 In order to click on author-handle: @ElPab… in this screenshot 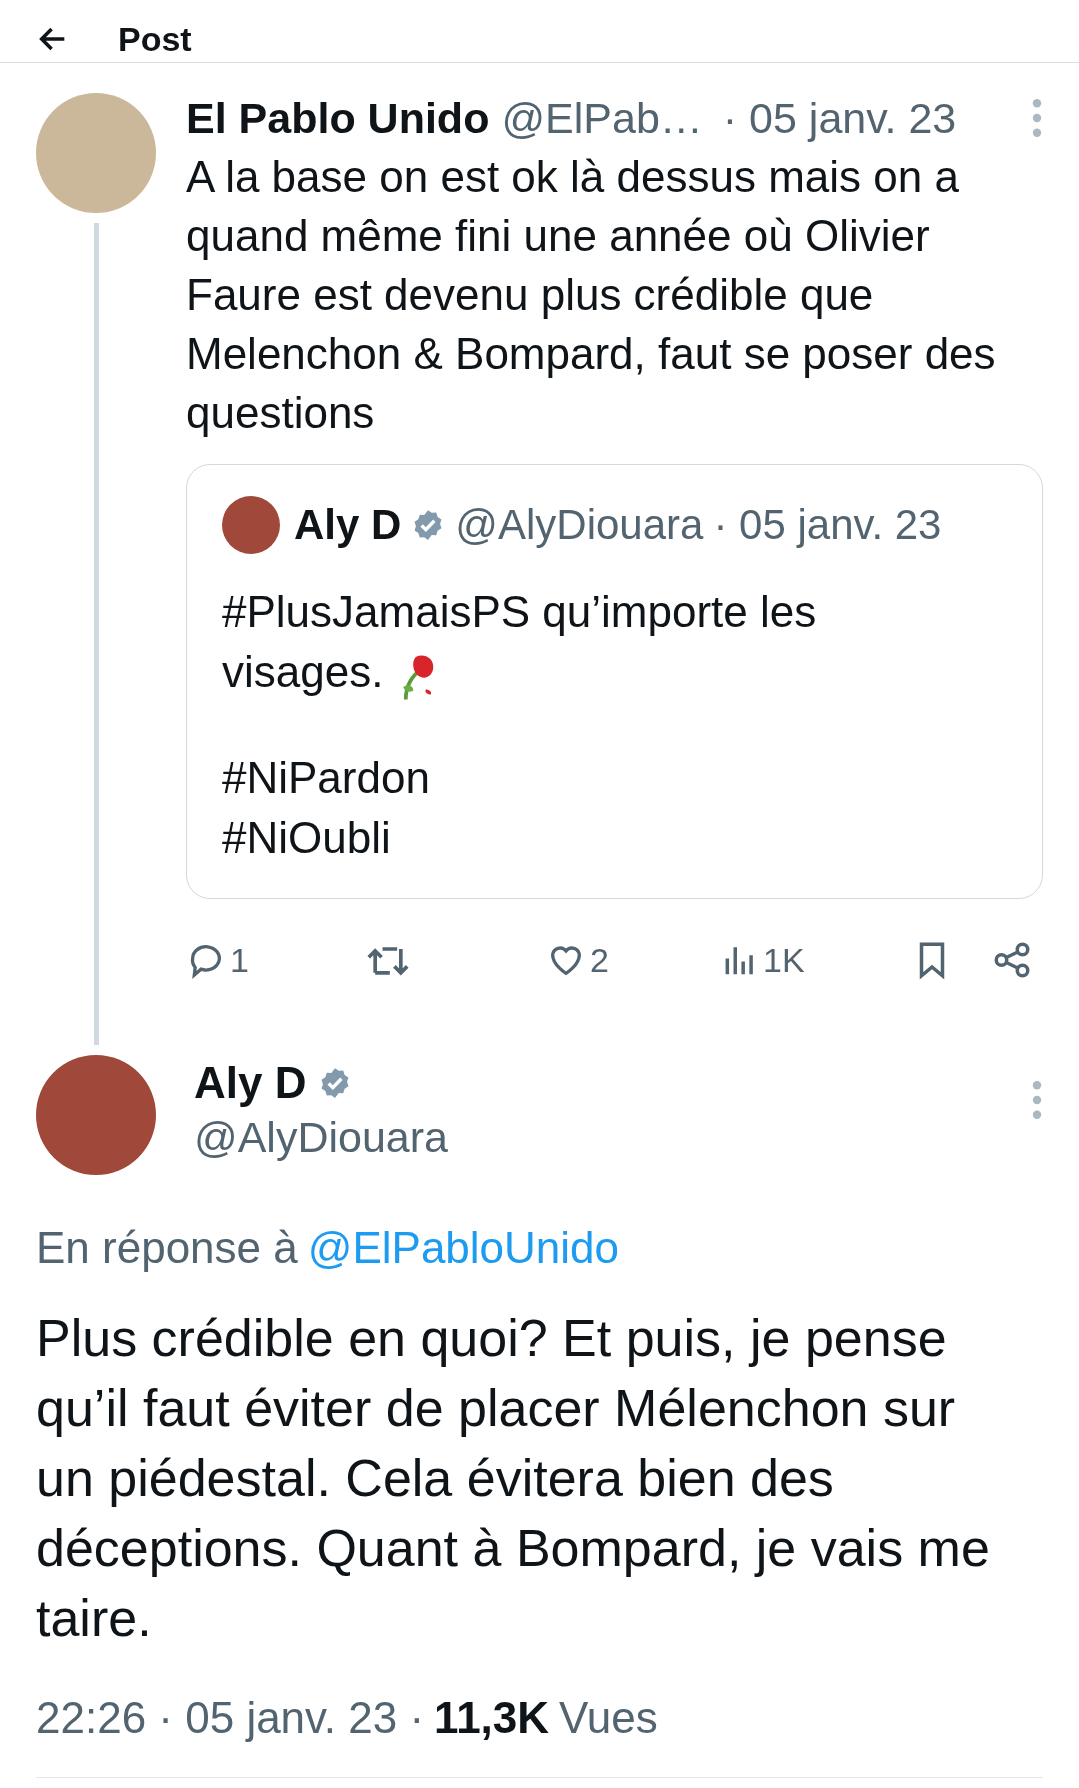, I will do `click(602, 118)`.